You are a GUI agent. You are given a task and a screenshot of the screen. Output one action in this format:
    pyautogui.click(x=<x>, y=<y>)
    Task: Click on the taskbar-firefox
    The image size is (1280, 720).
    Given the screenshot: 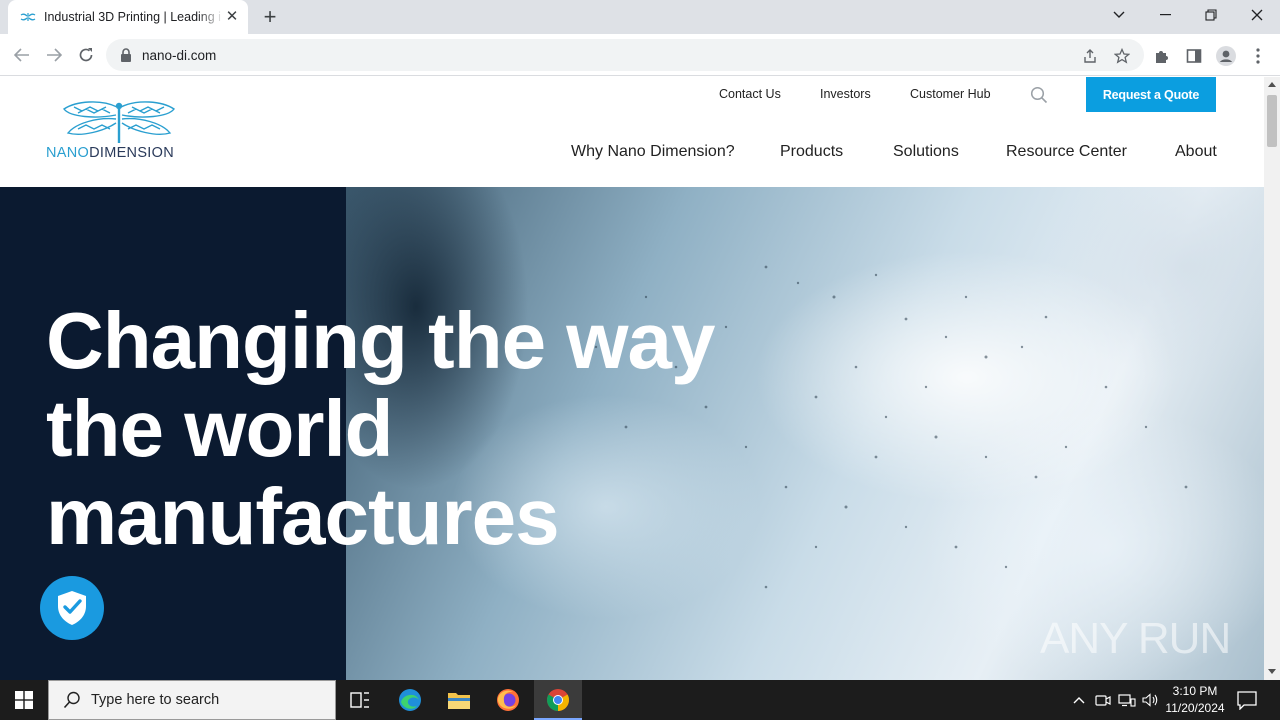 What is the action you would take?
    pyautogui.click(x=508, y=700)
    